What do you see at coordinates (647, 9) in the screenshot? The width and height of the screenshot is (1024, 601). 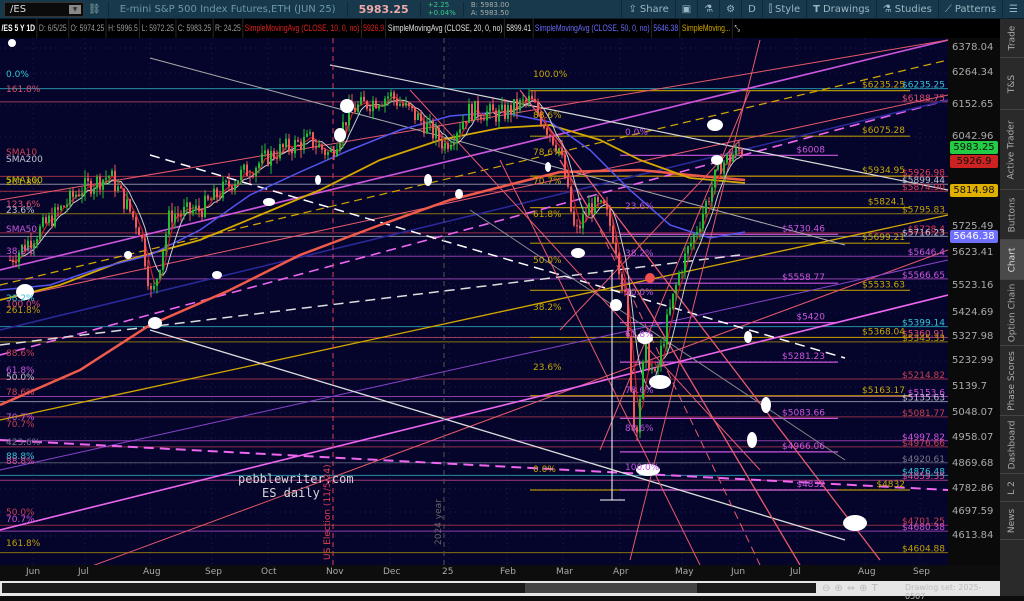 I see `share-button: ⇪ Share` at bounding box center [647, 9].